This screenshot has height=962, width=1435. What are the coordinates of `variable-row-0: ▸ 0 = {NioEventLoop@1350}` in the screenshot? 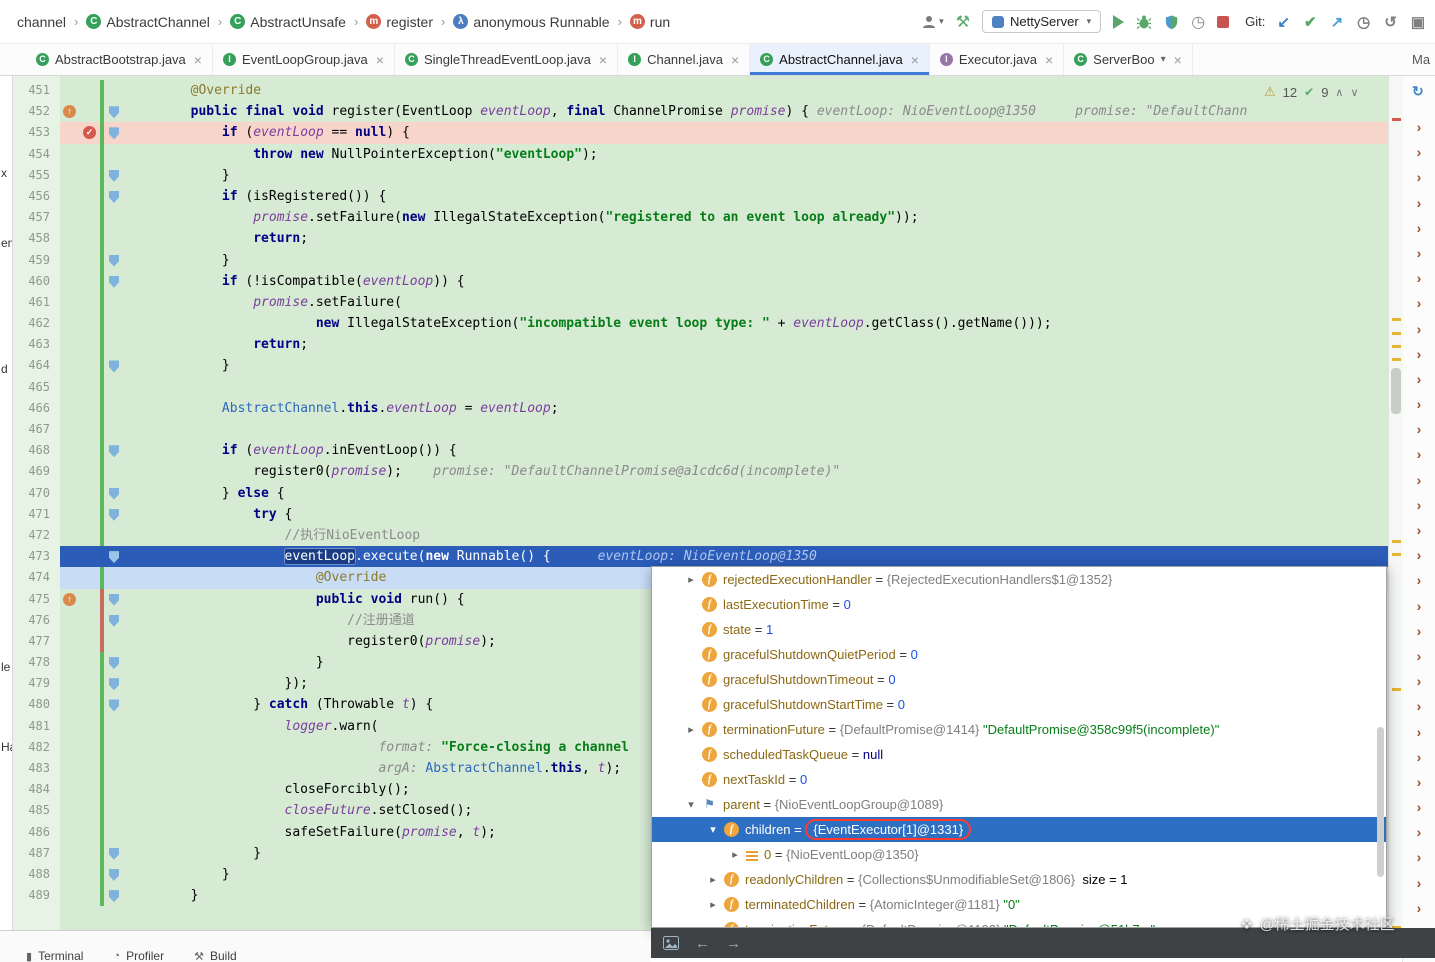 It's located at (1019, 854).